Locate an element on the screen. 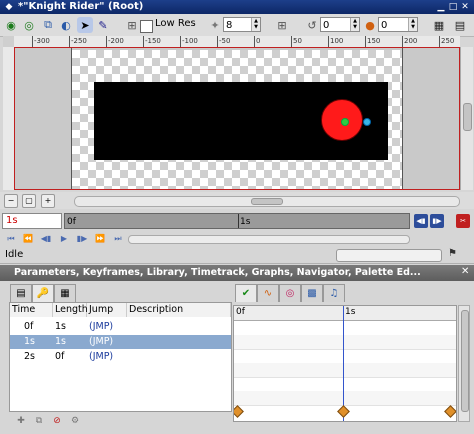  col-header-jump: Jump is located at coordinates (107, 310).